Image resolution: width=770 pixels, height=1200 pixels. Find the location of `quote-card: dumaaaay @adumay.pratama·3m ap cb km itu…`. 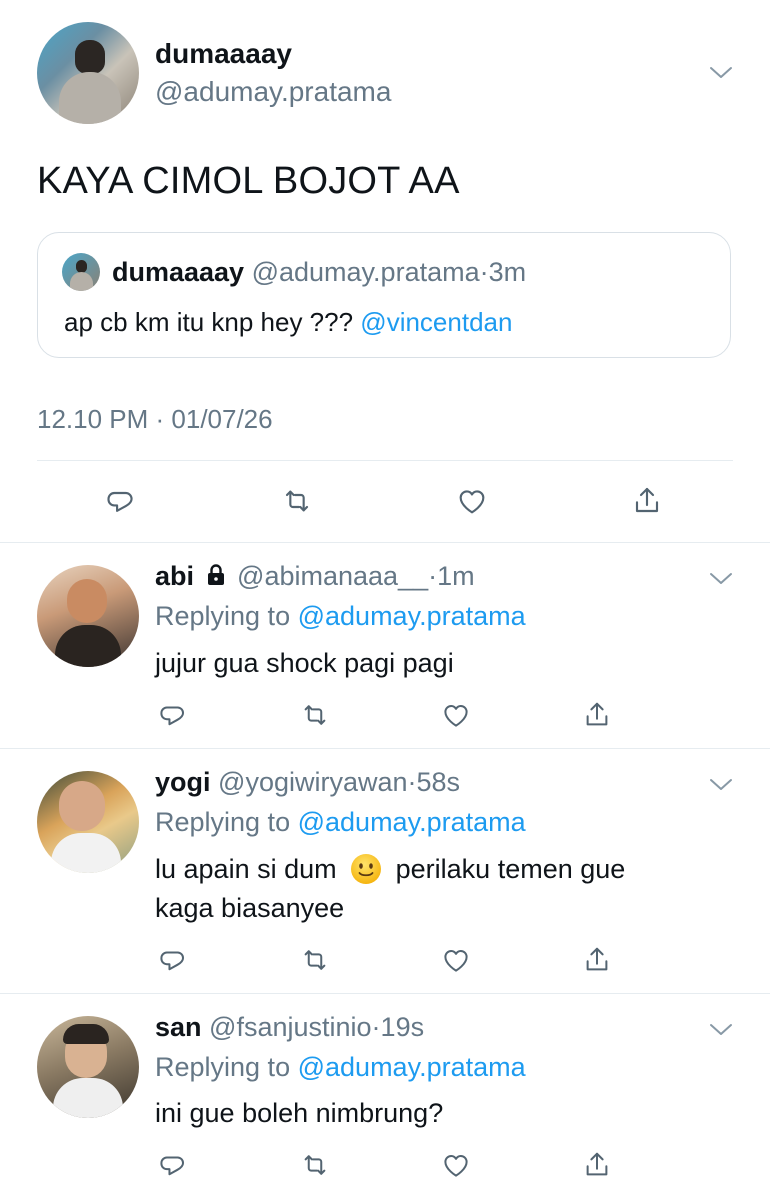

quote-card: dumaaaay @adumay.pratama·3m ap cb km itu… is located at coordinates (384, 295).